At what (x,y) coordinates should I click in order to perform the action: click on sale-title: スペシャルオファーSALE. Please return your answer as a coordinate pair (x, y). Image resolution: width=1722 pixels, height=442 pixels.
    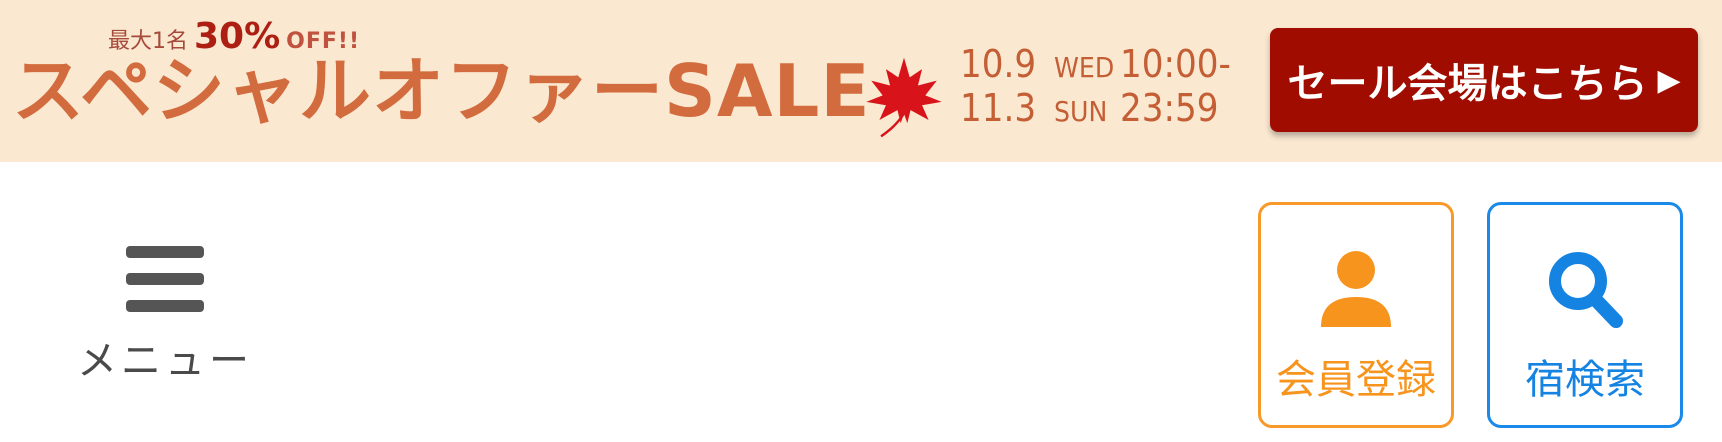
    Looking at the image, I should click on (441, 91).